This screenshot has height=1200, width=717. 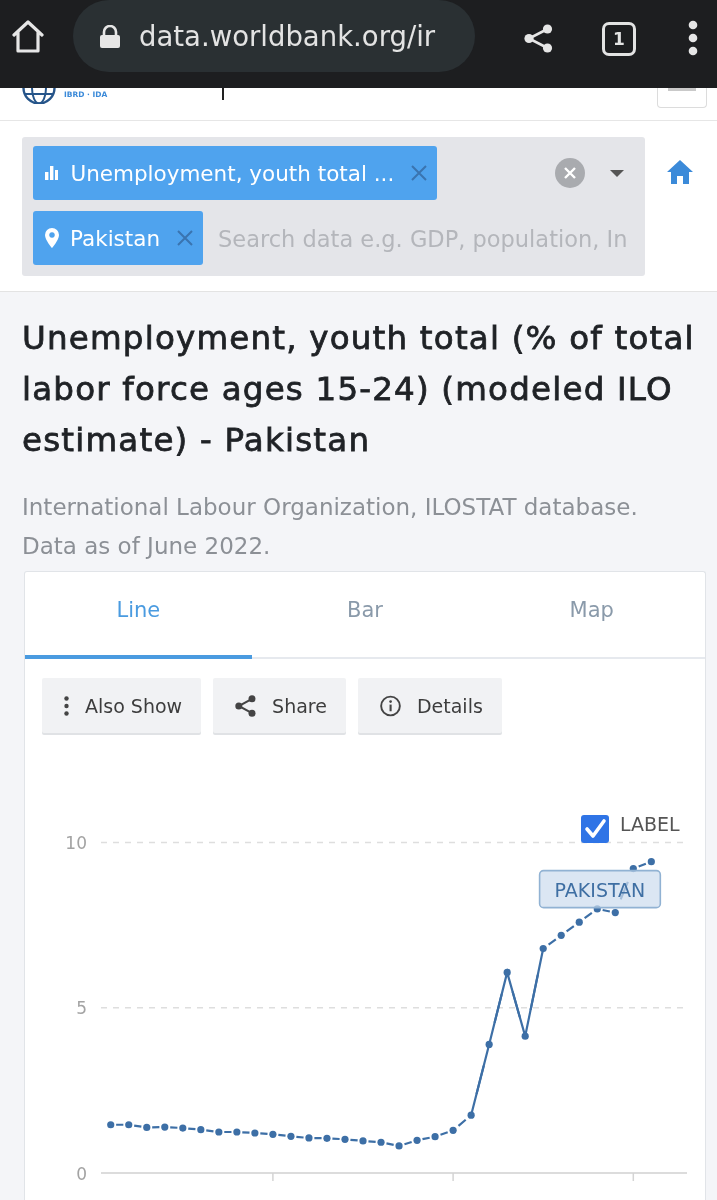 What do you see at coordinates (66, 705) in the screenshot?
I see `more-icon` at bounding box center [66, 705].